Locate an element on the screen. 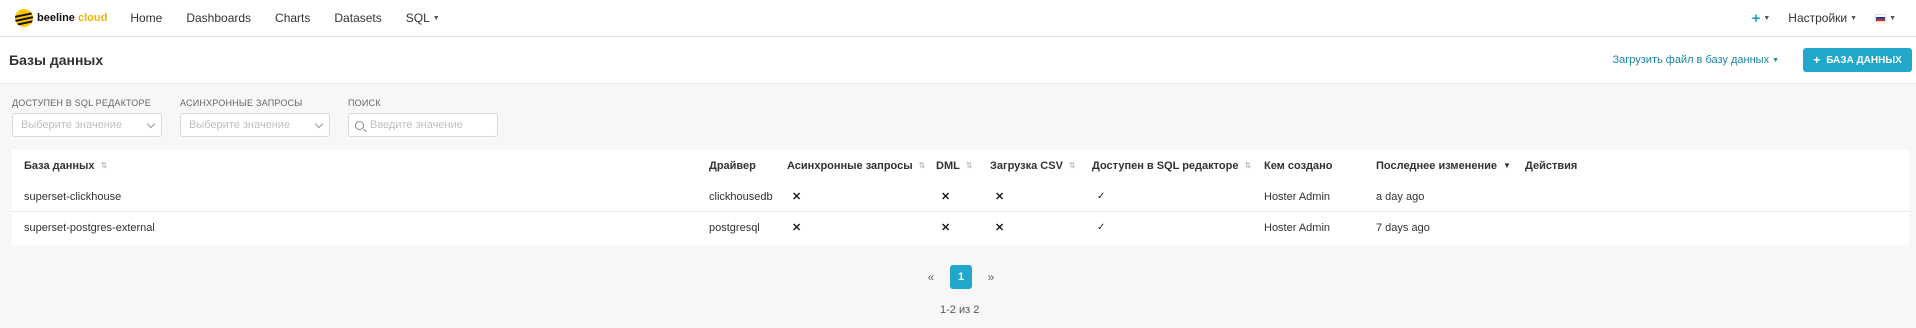  nav-sql-label: SQL is located at coordinates (417, 18).